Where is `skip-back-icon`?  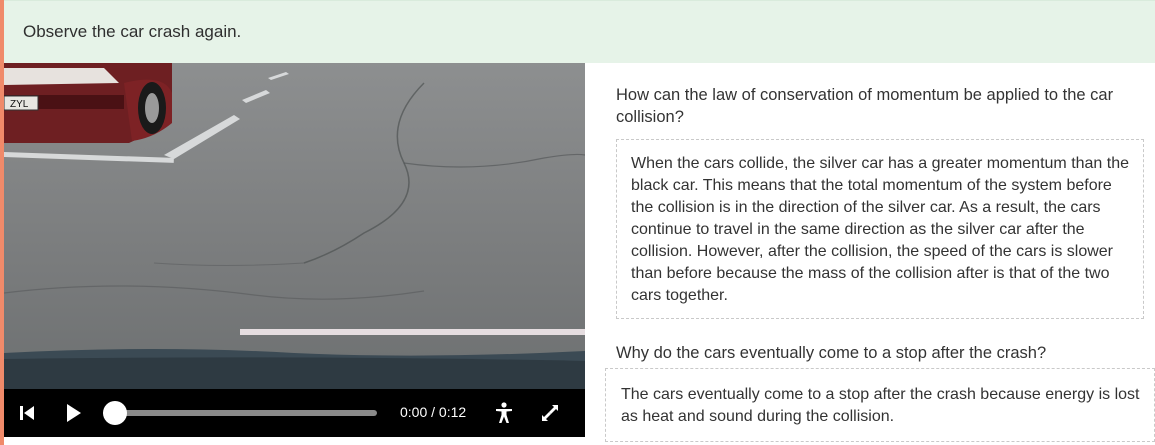 skip-back-icon is located at coordinates (28, 413).